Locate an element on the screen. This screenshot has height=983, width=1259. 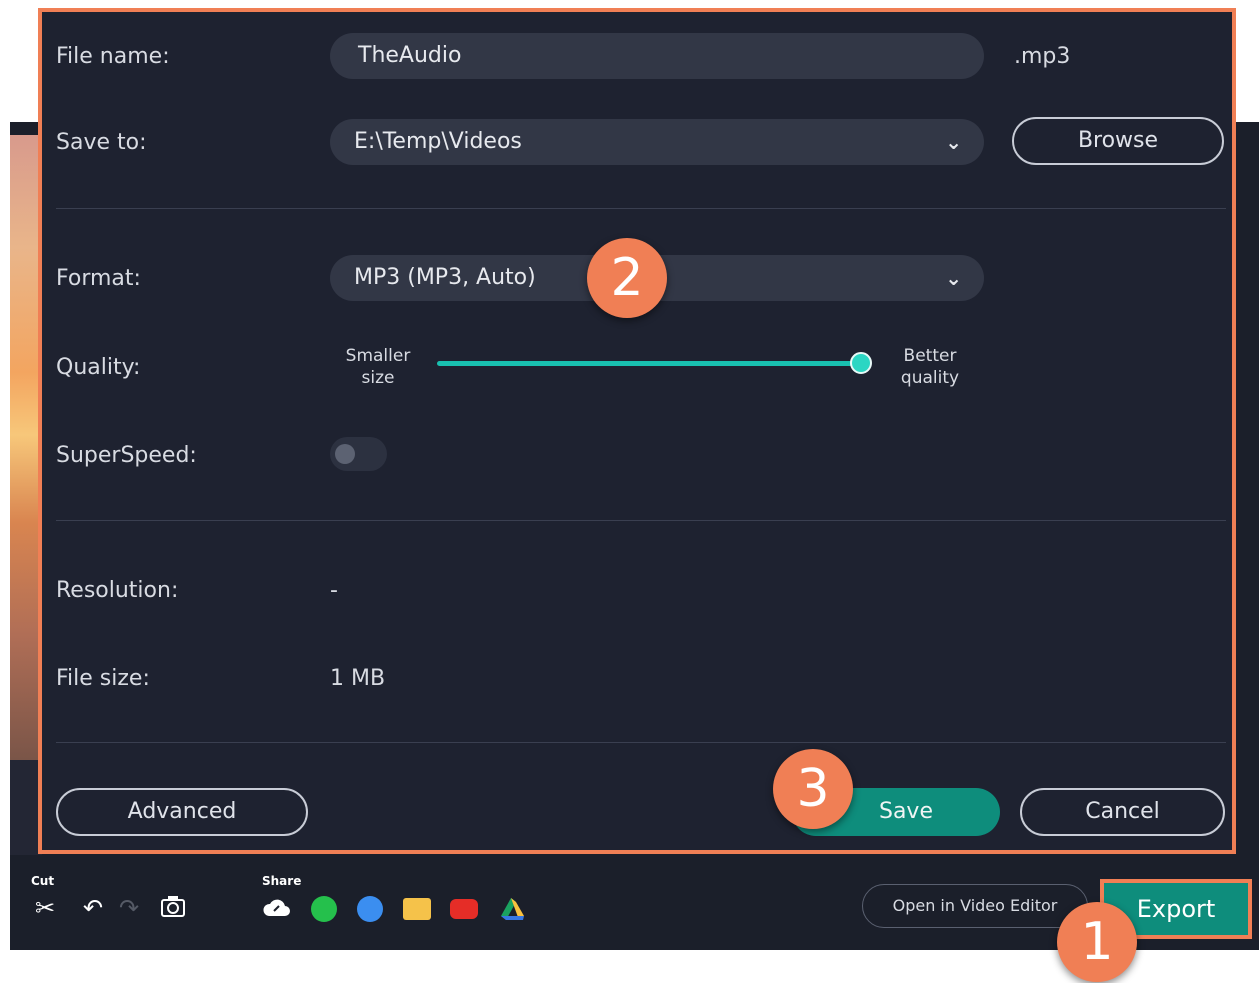
file-name-value: TheAudio is located at coordinates (410, 55).